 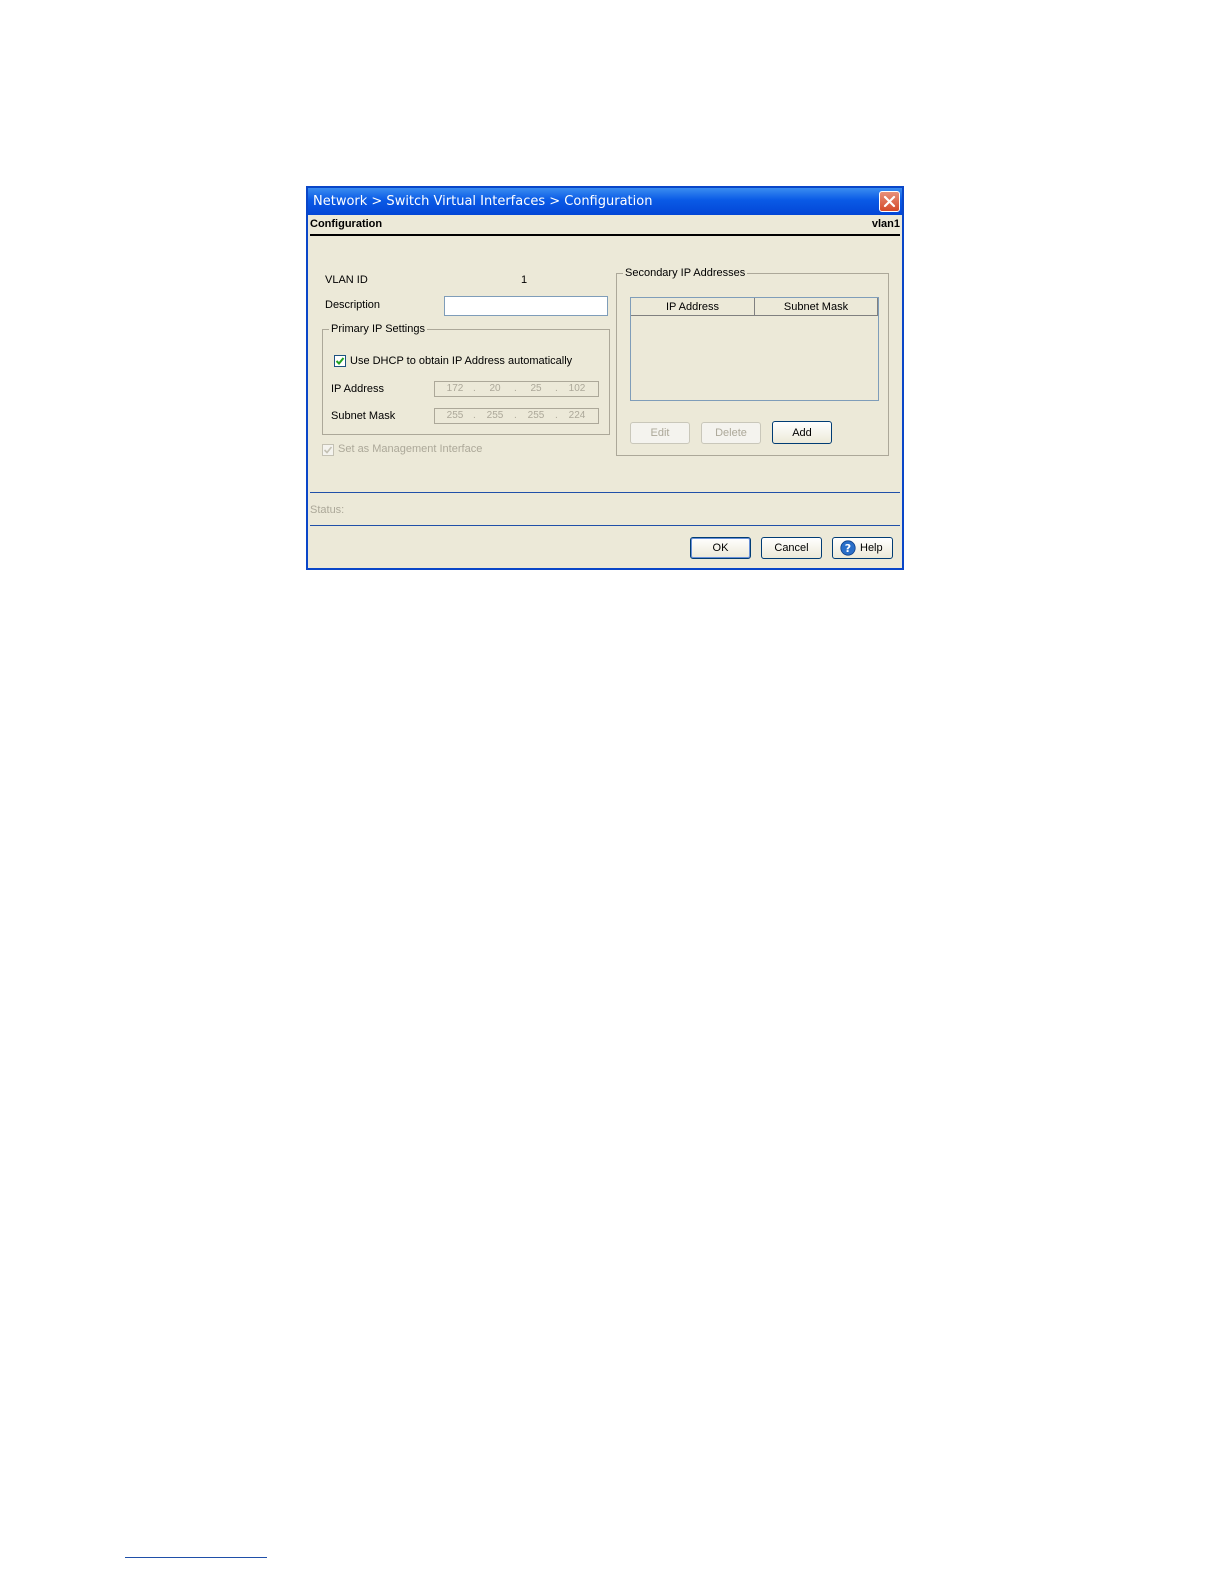 I want to click on mask-octet-1: 255, so click(x=455, y=415).